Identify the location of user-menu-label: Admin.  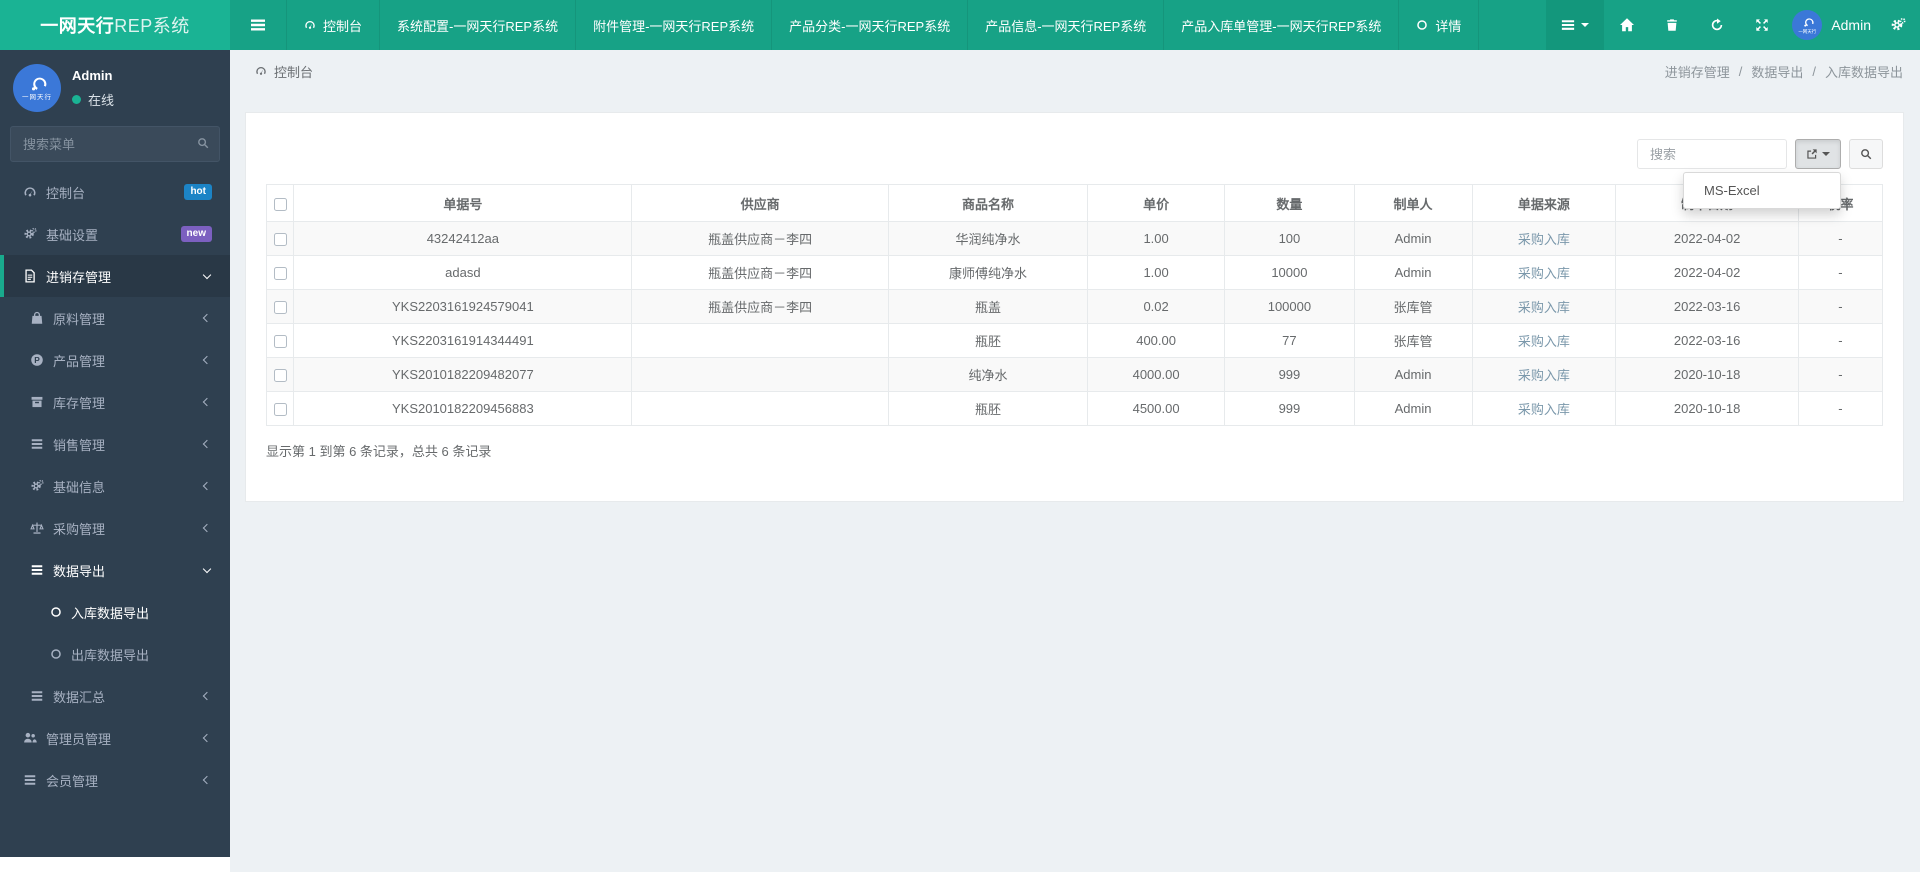
(1851, 25).